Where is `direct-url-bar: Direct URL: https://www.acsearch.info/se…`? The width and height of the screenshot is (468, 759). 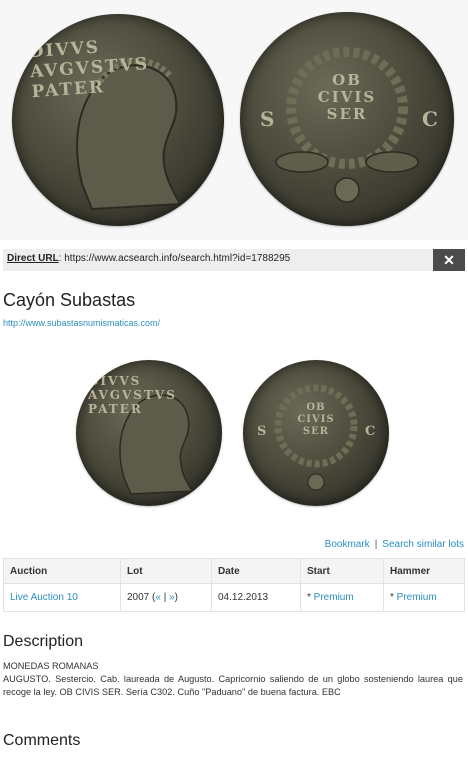
direct-url-bar: Direct URL: https://www.acsearch.info/se… is located at coordinates (234, 260).